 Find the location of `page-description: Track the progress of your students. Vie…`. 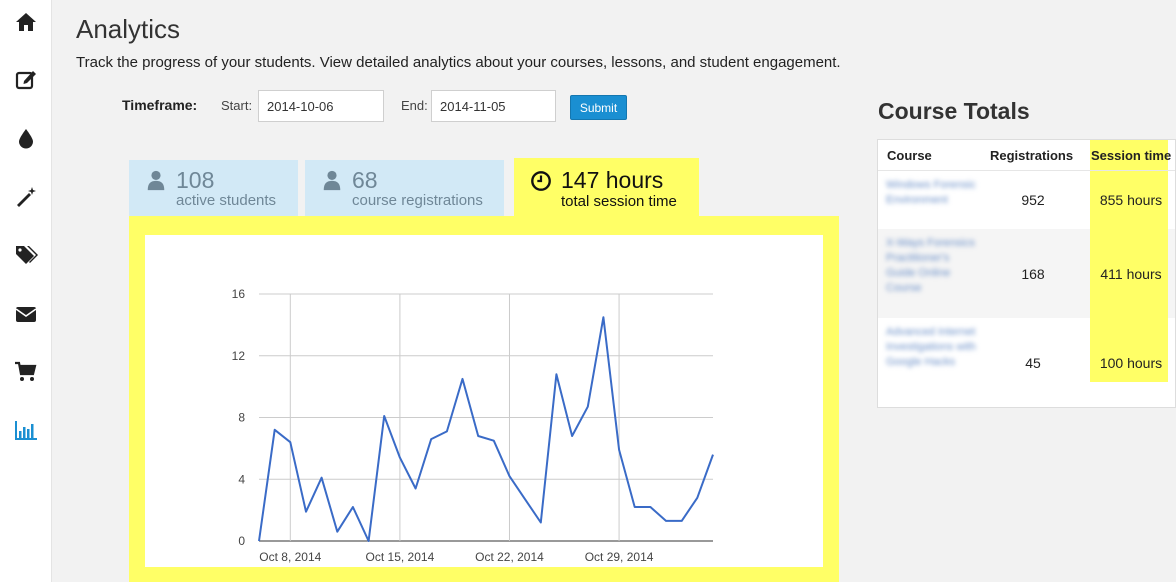

page-description: Track the progress of your students. Vie… is located at coordinates (458, 62).